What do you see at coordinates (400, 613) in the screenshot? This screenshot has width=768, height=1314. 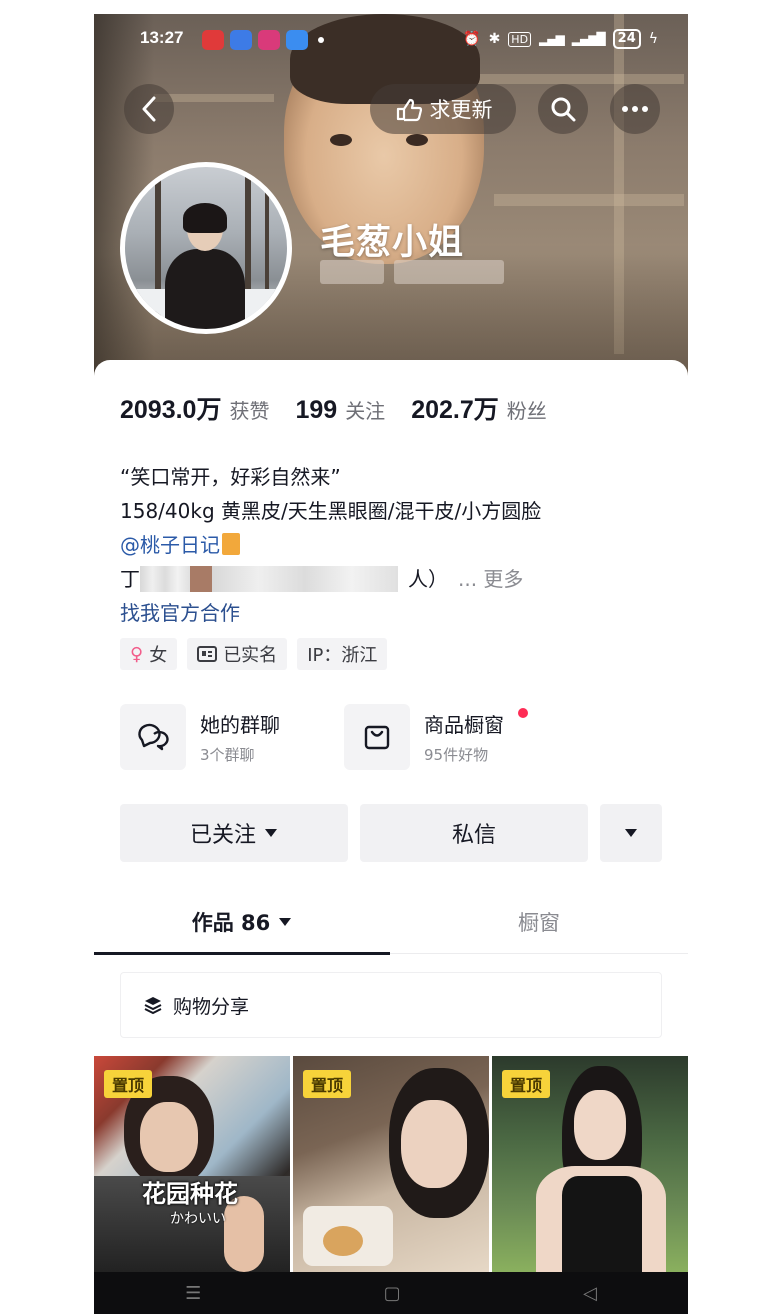 I see `cooperation-link: 找我官方合作` at bounding box center [400, 613].